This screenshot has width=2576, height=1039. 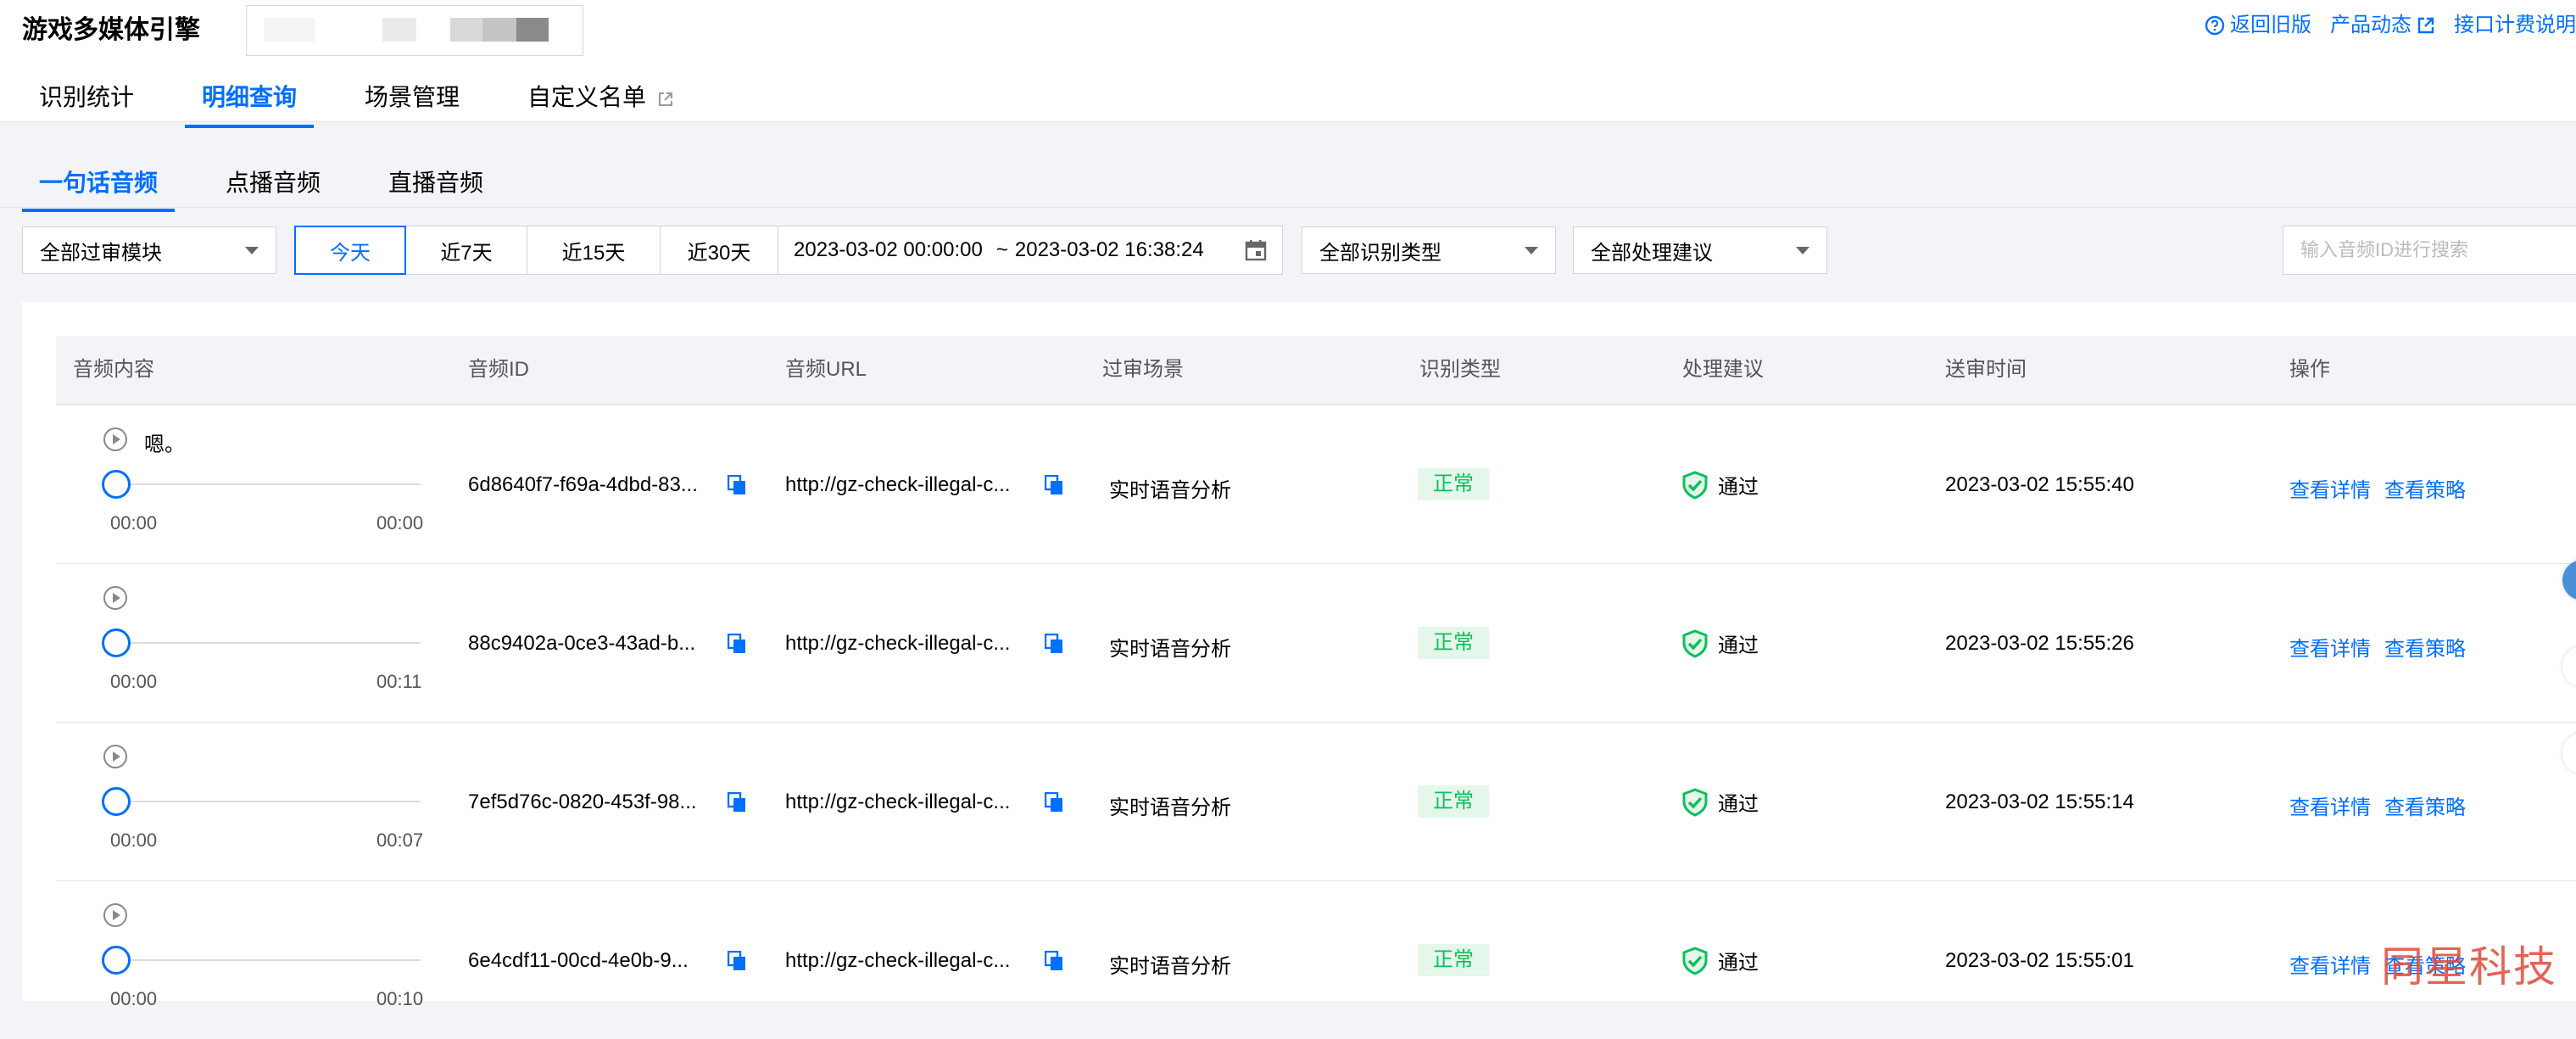 I want to click on watermark: 同星科技, so click(x=2469, y=967).